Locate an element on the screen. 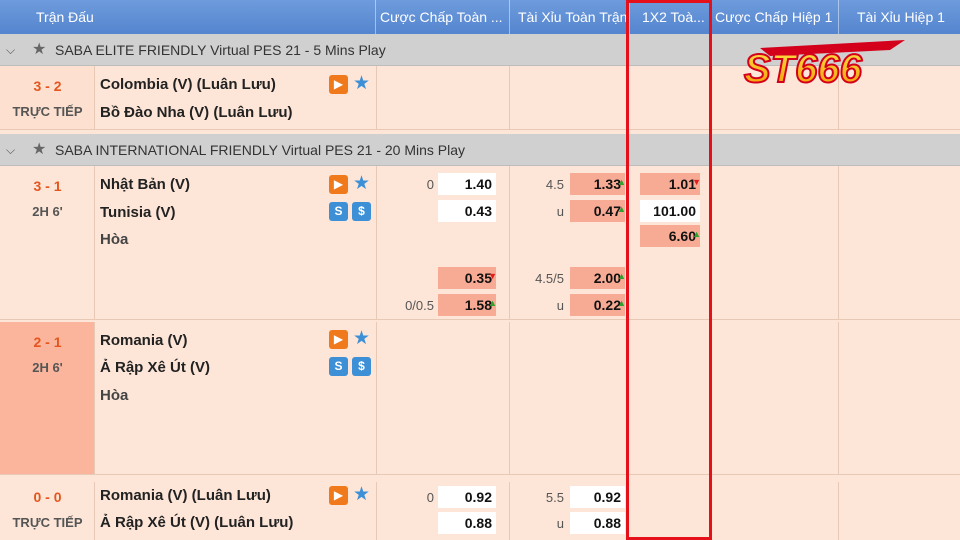 The width and height of the screenshot is (960, 540). ou-line: 5.5 is located at coordinates (554, 497).